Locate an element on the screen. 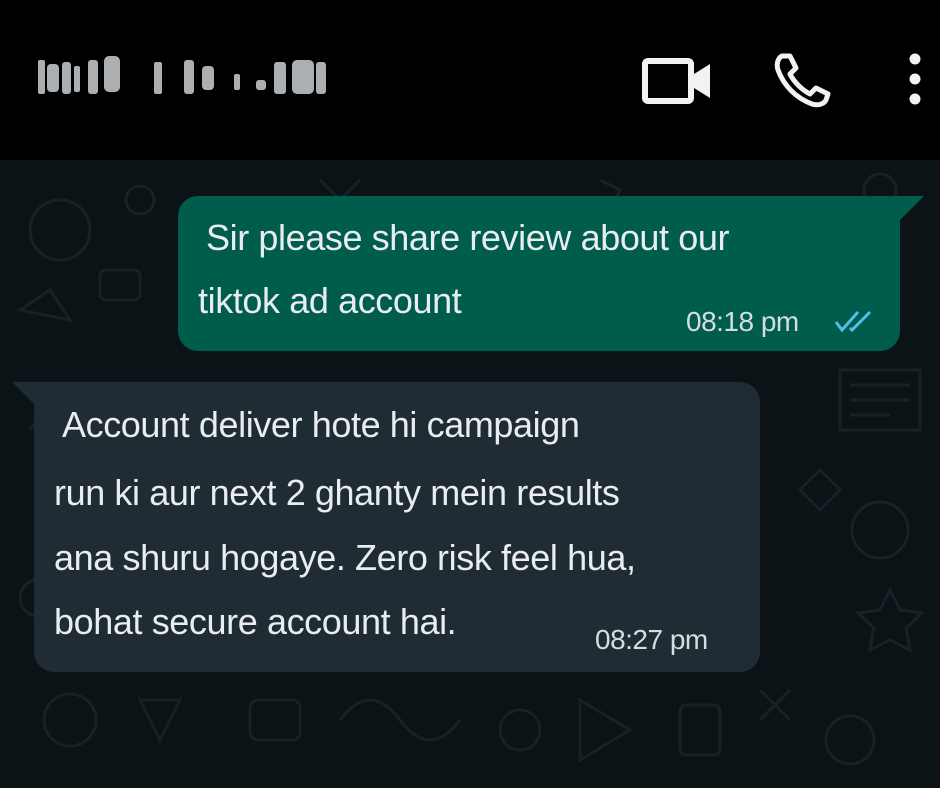  contact-name-obscured is located at coordinates (229, 78).